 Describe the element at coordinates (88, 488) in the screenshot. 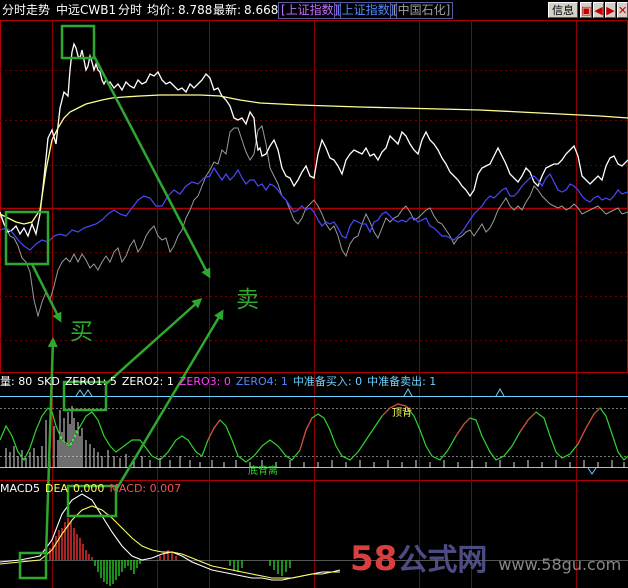

I see `dea-value: 0.000` at that location.